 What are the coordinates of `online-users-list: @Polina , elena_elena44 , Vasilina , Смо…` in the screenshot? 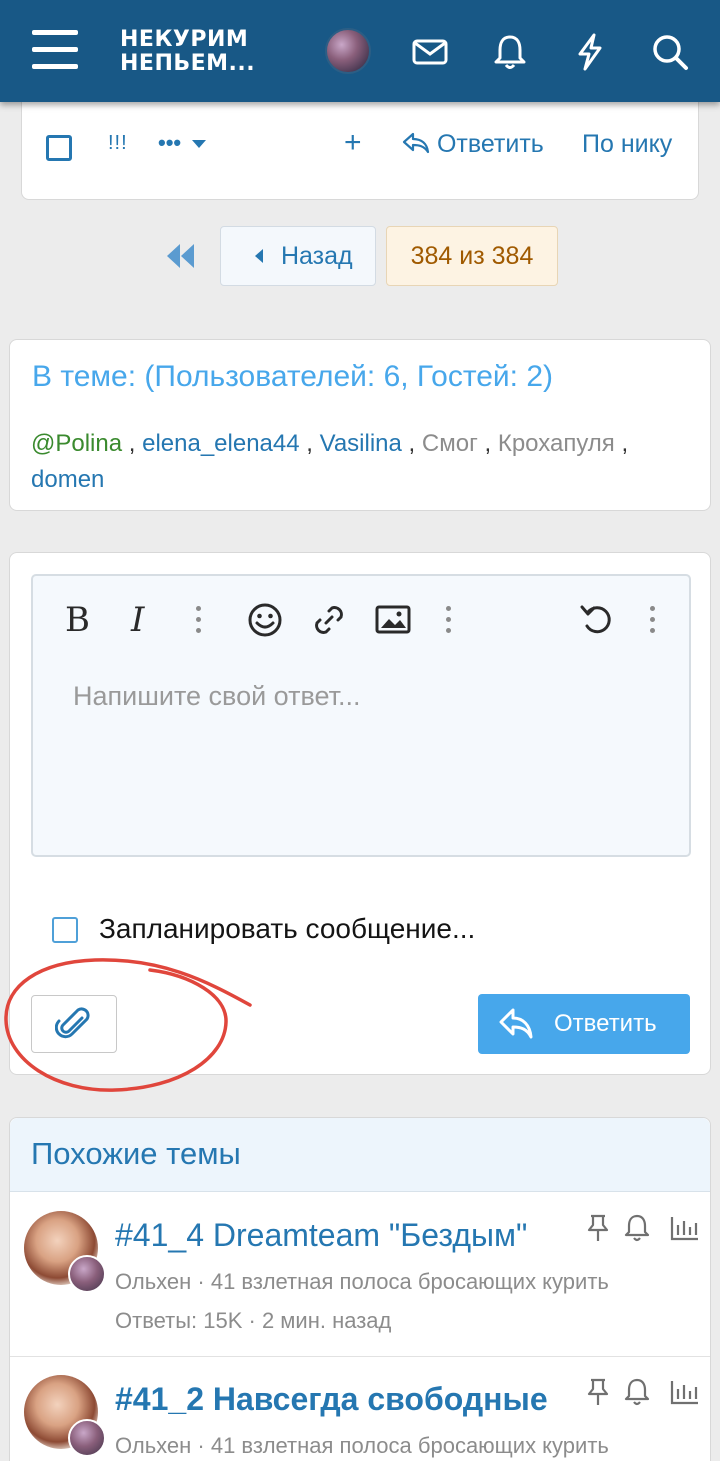 It's located at (361, 462).